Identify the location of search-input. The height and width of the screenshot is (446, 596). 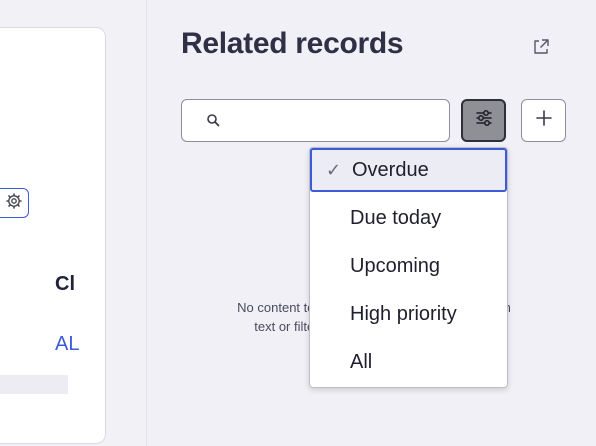
(333, 121).